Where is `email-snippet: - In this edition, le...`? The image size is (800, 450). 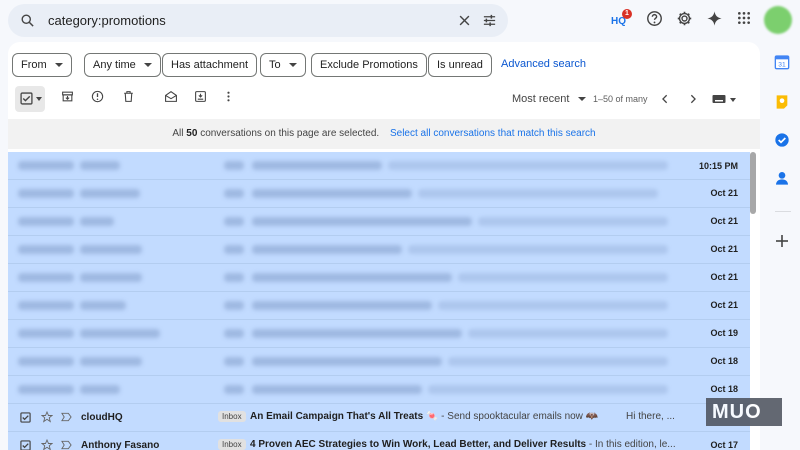
email-snippet: - In this edition, le... is located at coordinates (631, 444).